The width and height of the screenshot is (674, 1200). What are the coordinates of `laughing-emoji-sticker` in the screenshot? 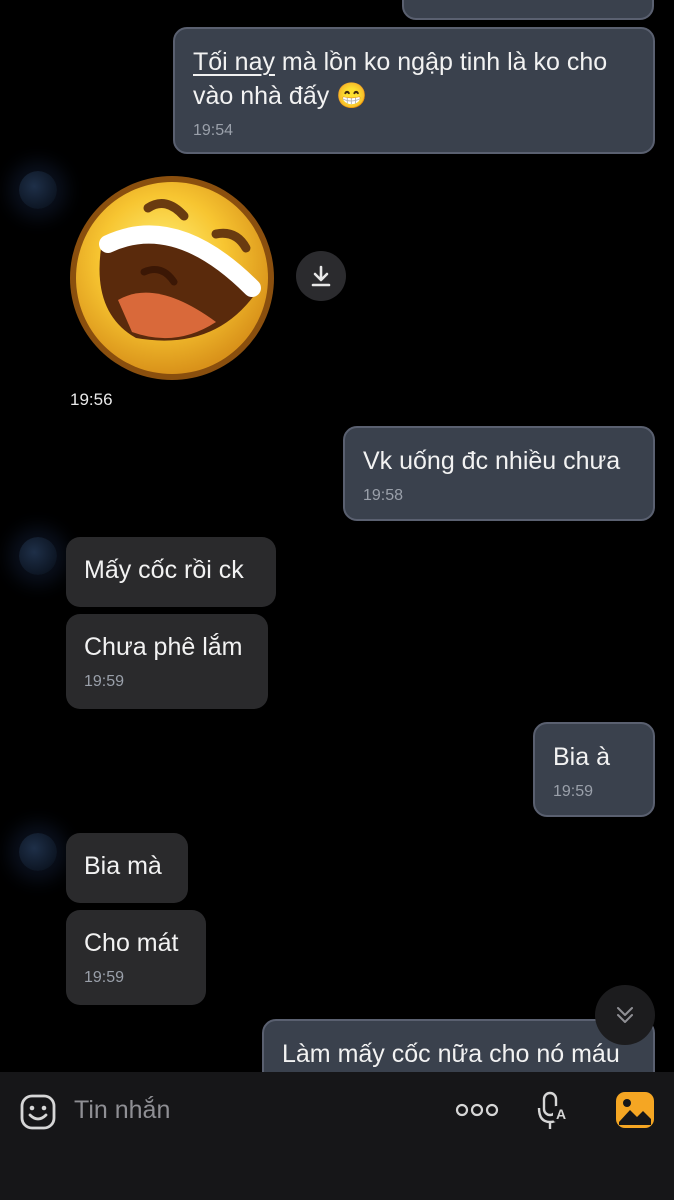 It's located at (172, 278).